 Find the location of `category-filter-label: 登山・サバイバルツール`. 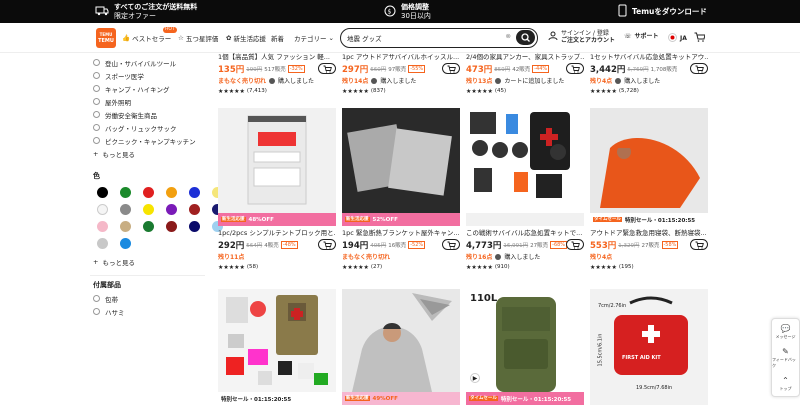

category-filter-label: 登山・サバイバルツール is located at coordinates (141, 63).